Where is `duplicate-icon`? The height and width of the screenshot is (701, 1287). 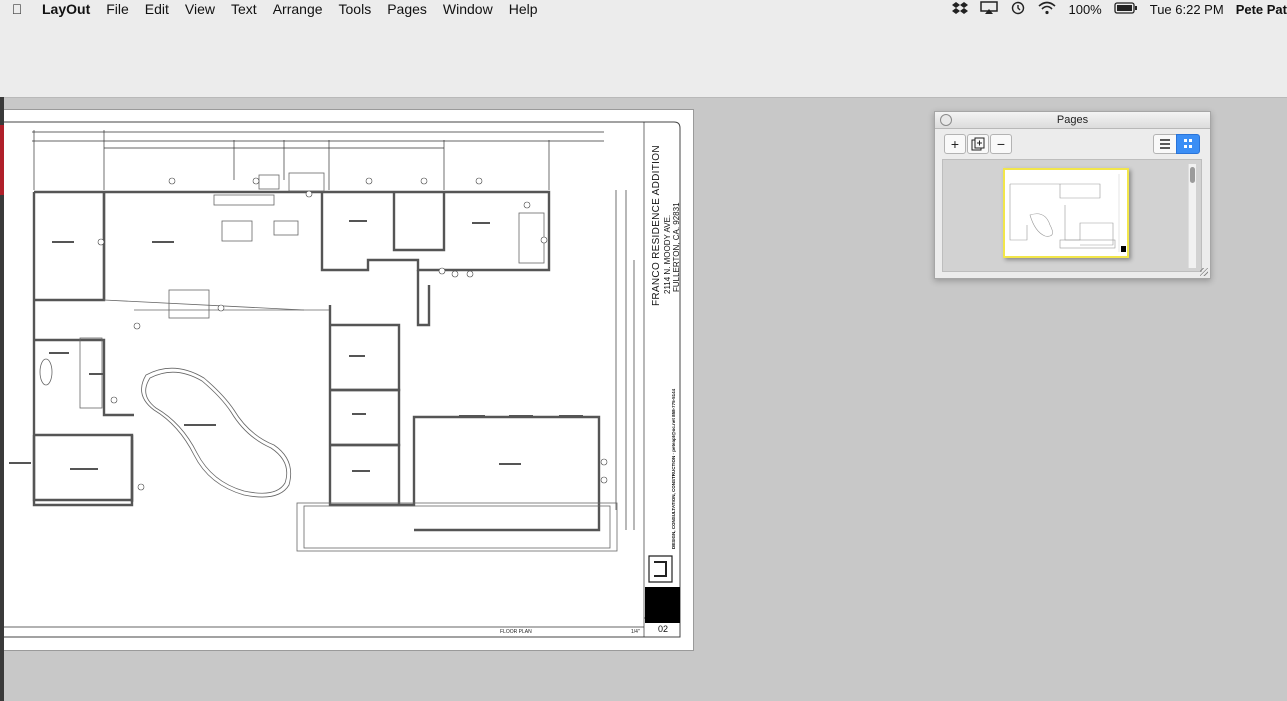 duplicate-icon is located at coordinates (978, 144).